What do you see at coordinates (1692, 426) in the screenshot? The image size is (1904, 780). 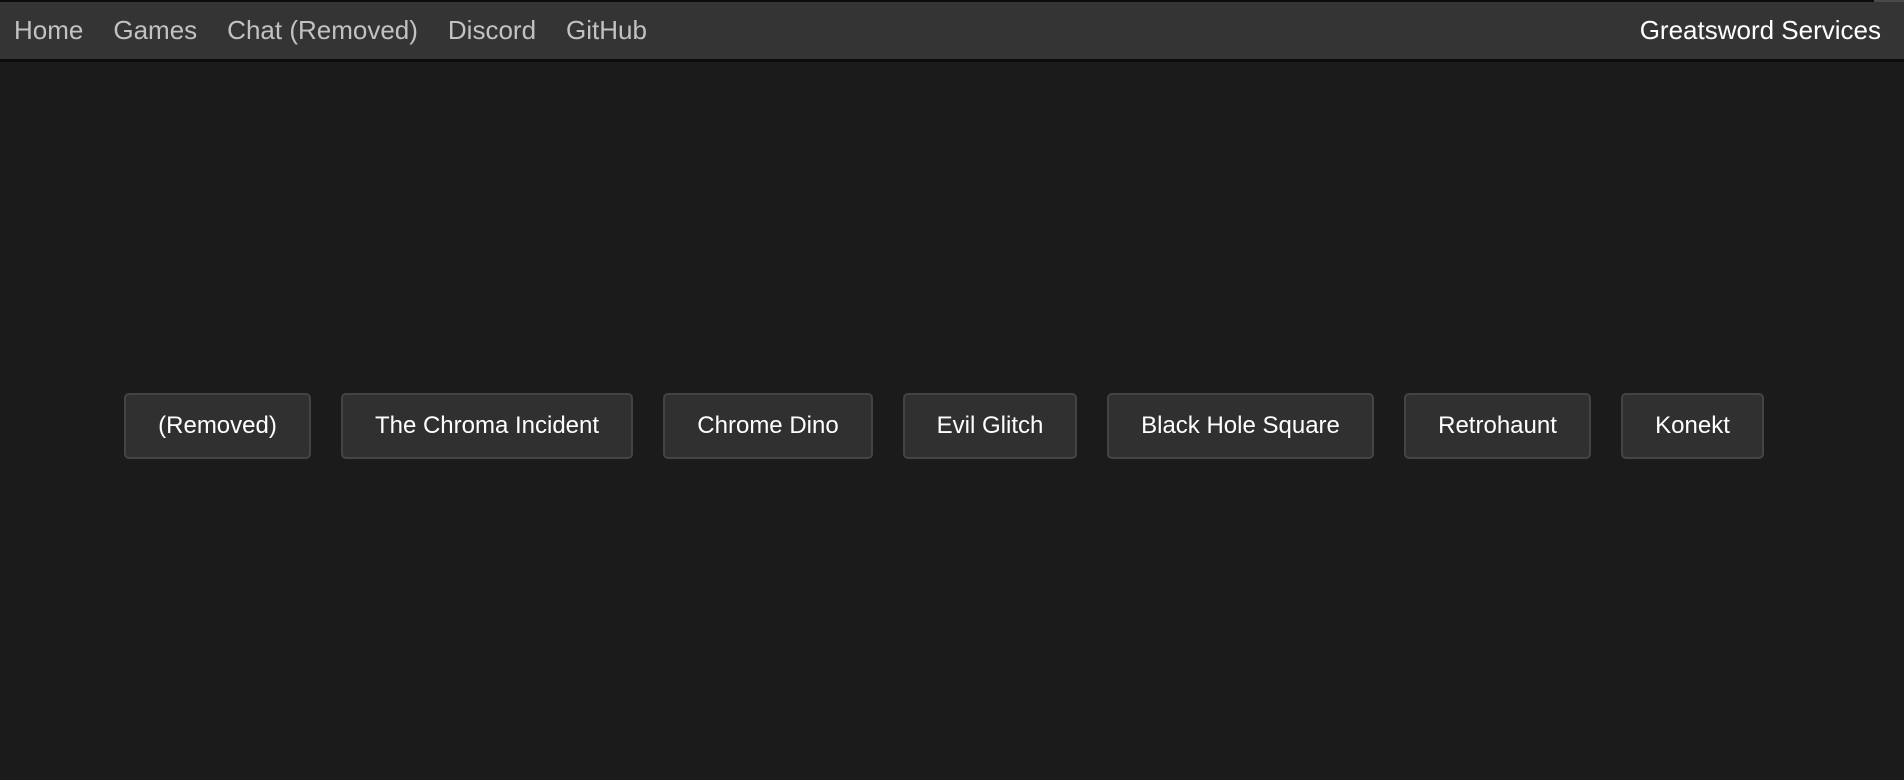 I see `game-button-konekt: Konekt` at bounding box center [1692, 426].